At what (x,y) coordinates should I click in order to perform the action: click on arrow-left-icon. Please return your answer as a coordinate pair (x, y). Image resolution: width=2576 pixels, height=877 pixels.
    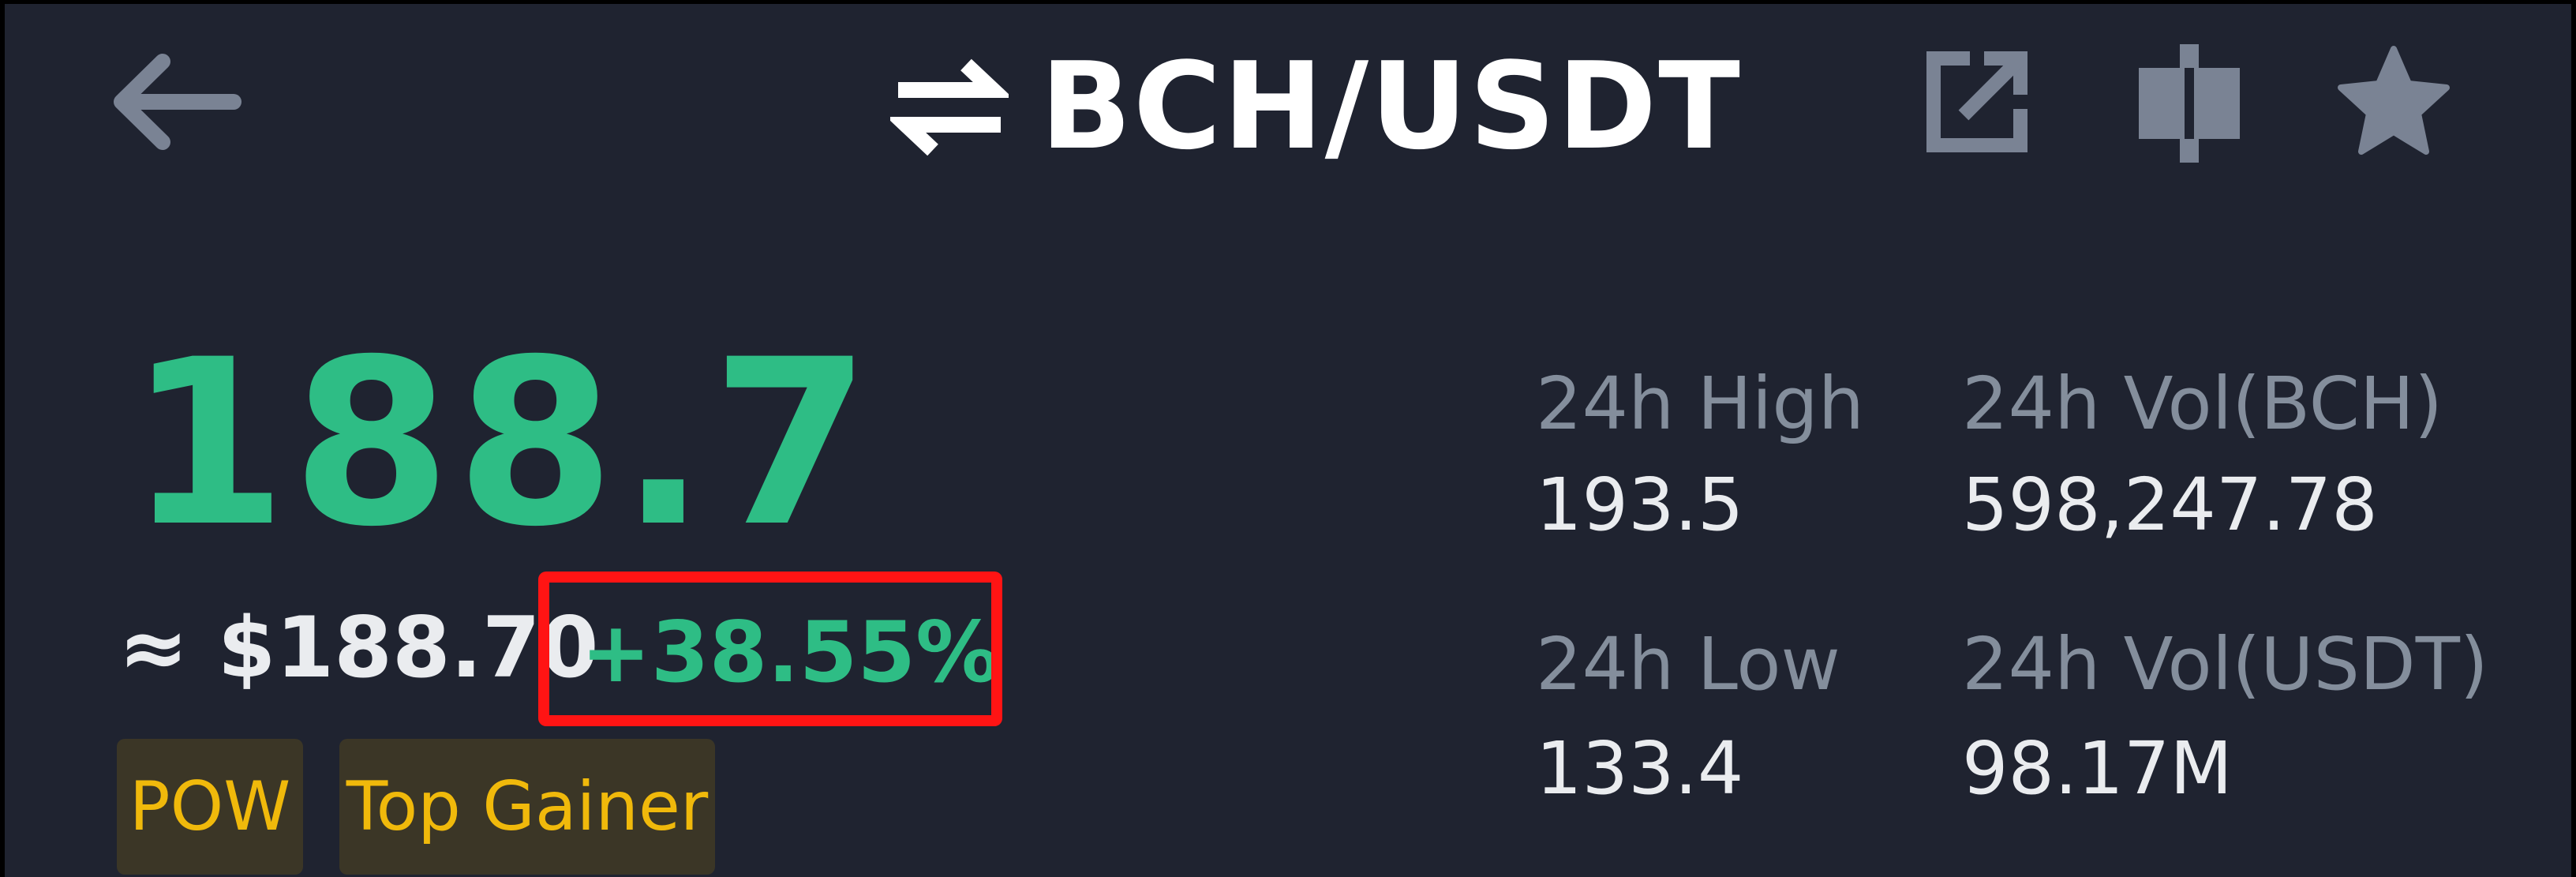
    Looking at the image, I should click on (174, 102).